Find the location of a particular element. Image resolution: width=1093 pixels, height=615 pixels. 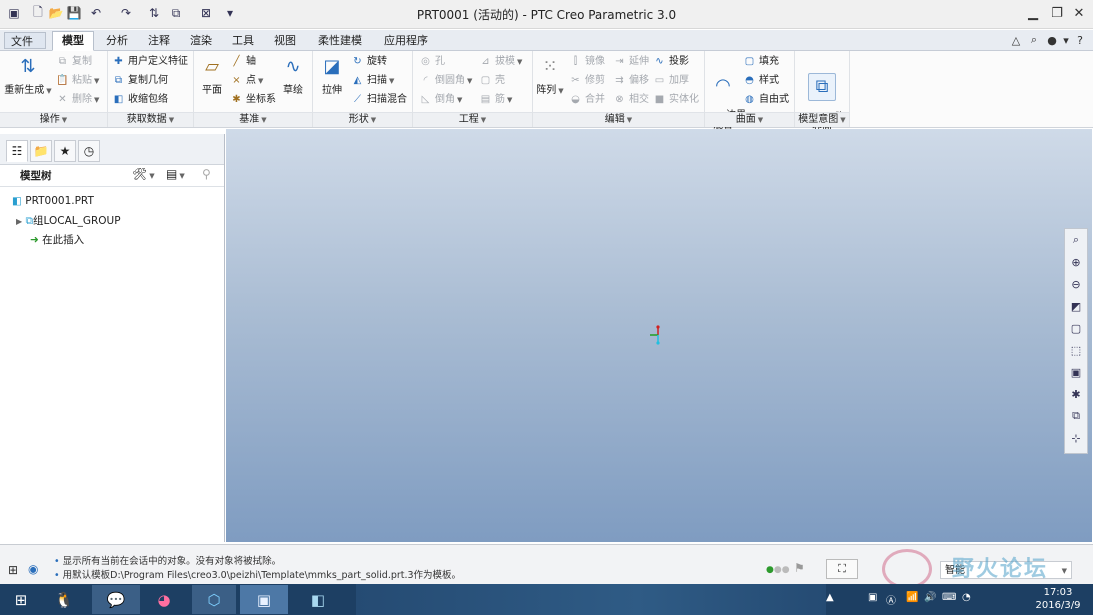

axis-button: ╱ 轴 is located at coordinates (243, 61).